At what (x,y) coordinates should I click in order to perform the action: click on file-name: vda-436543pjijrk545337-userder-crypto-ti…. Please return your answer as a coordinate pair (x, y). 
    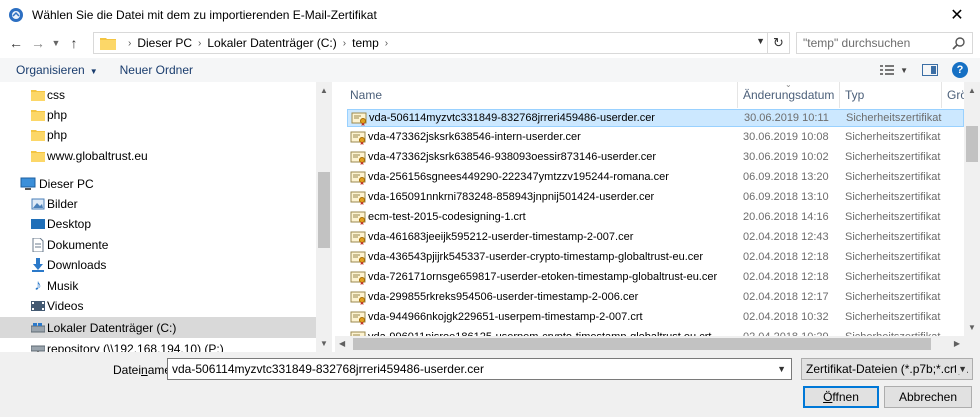
    Looking at the image, I should click on (536, 257).